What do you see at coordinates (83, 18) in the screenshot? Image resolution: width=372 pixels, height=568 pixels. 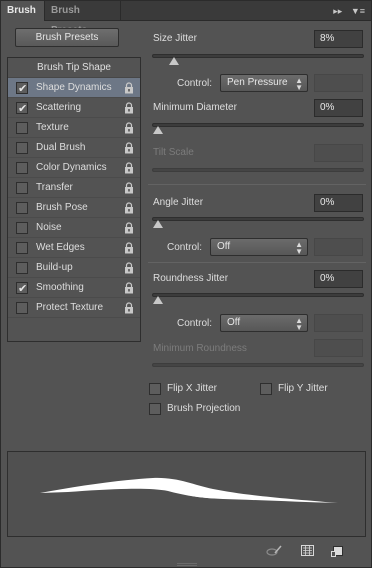 I see `tab-brush-presets: Brush Presets` at bounding box center [83, 18].